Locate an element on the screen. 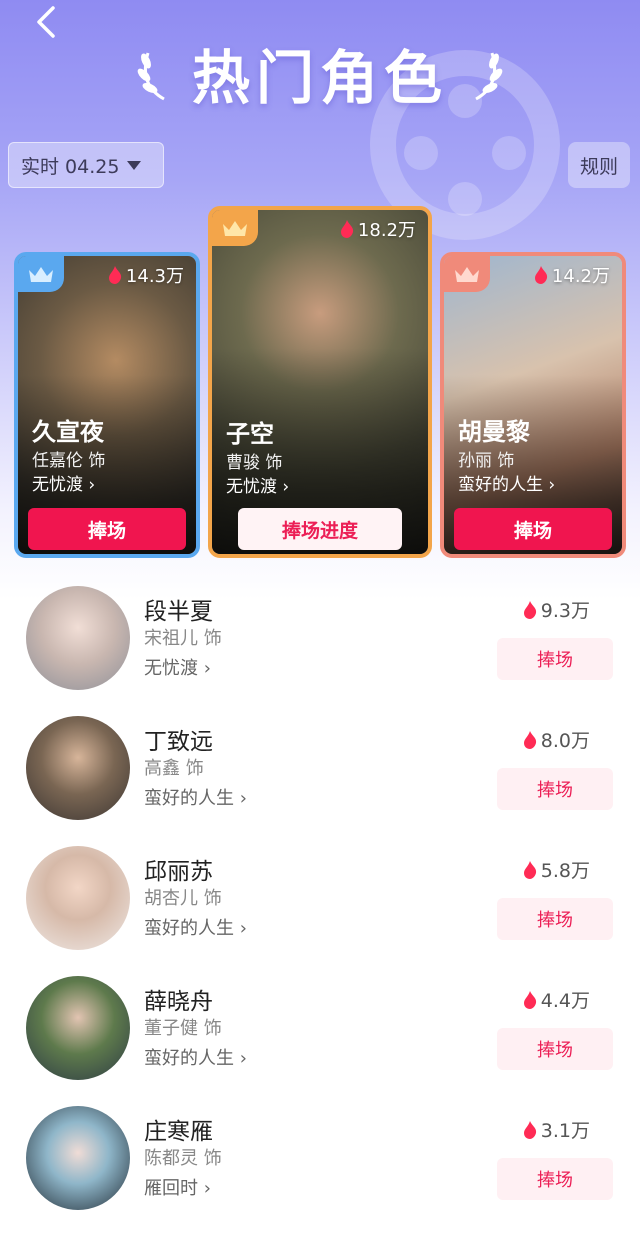 The image size is (640, 1234). character-name: 邱丽苏 is located at coordinates (178, 872).